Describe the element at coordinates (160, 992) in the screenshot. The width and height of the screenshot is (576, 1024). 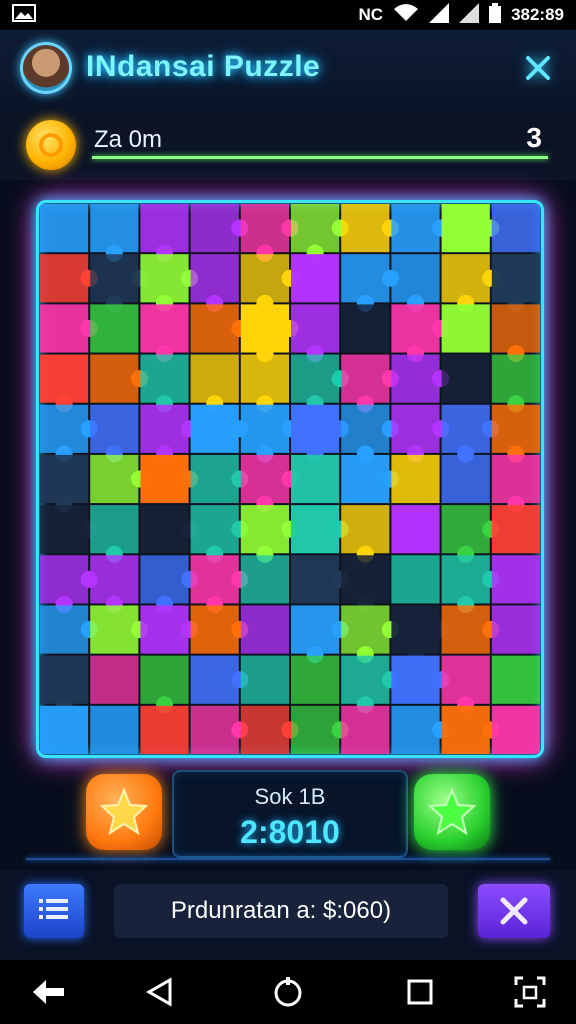
I see `triangle-back-icon` at that location.